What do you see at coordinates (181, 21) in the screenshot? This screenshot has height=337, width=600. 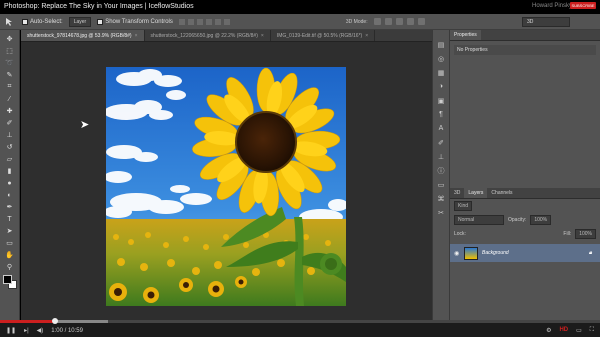 I see `align-top-icon` at bounding box center [181, 21].